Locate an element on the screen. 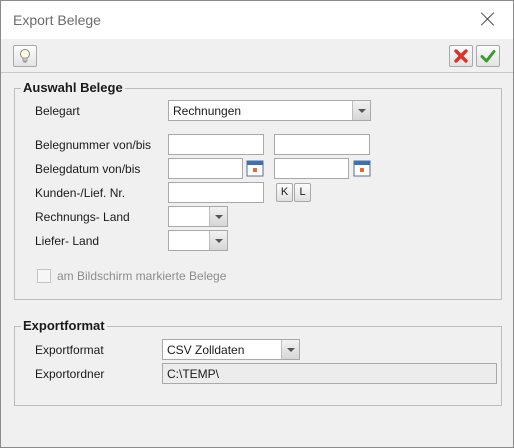 The image size is (514, 448). auswahl-belege-title: Auswahl Belege is located at coordinates (73, 87).